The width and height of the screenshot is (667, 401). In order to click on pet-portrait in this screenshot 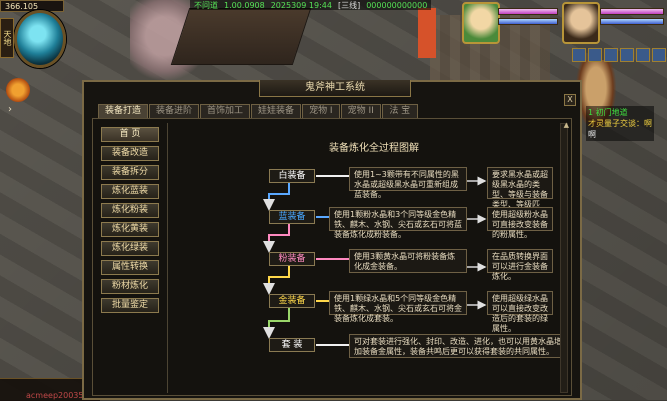, I will do `click(481, 23)`.